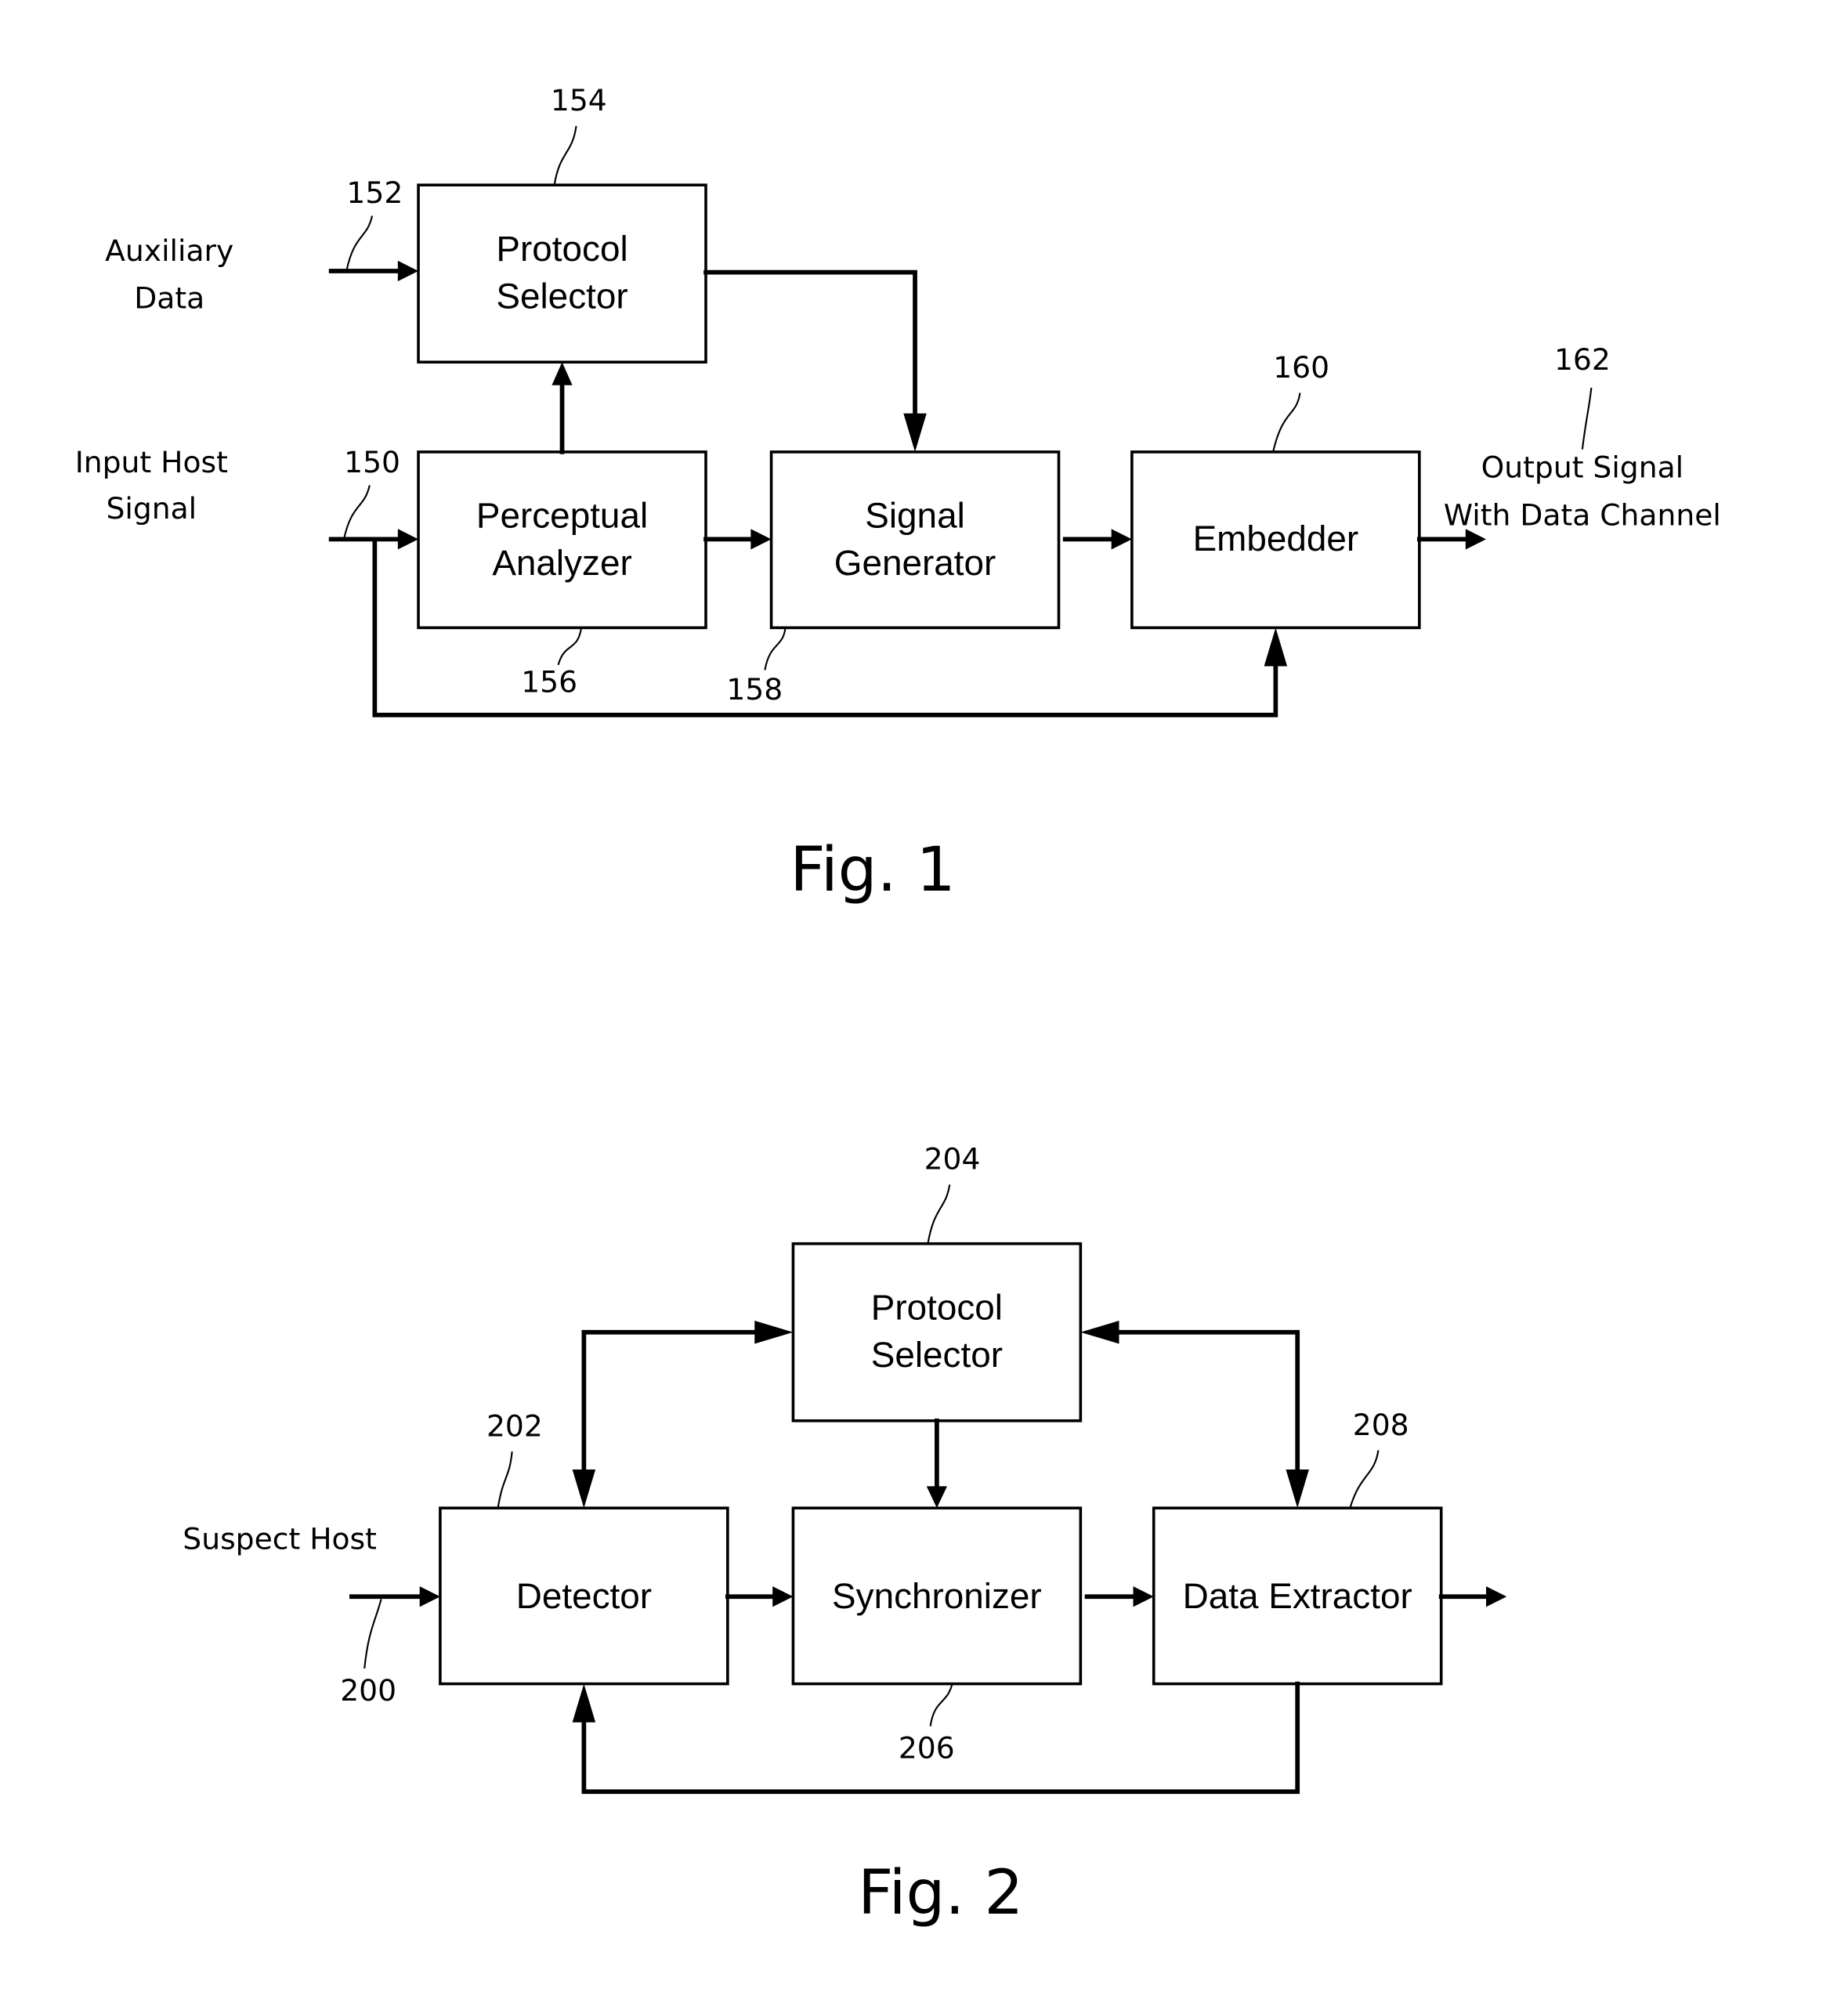 The image size is (1848, 2010). What do you see at coordinates (940, 1892) in the screenshot?
I see `figure-2-caption: Fig. 2` at bounding box center [940, 1892].